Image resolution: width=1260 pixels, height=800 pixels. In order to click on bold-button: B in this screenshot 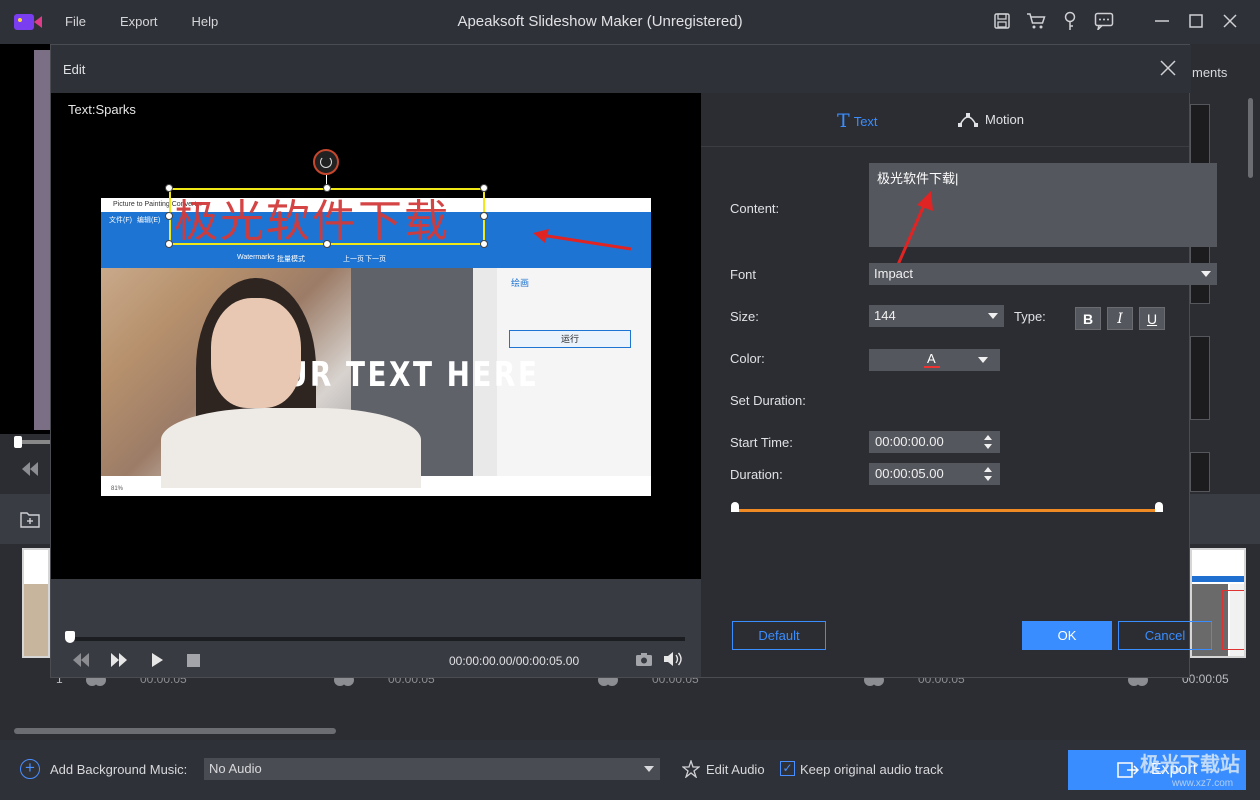, I will do `click(1088, 318)`.